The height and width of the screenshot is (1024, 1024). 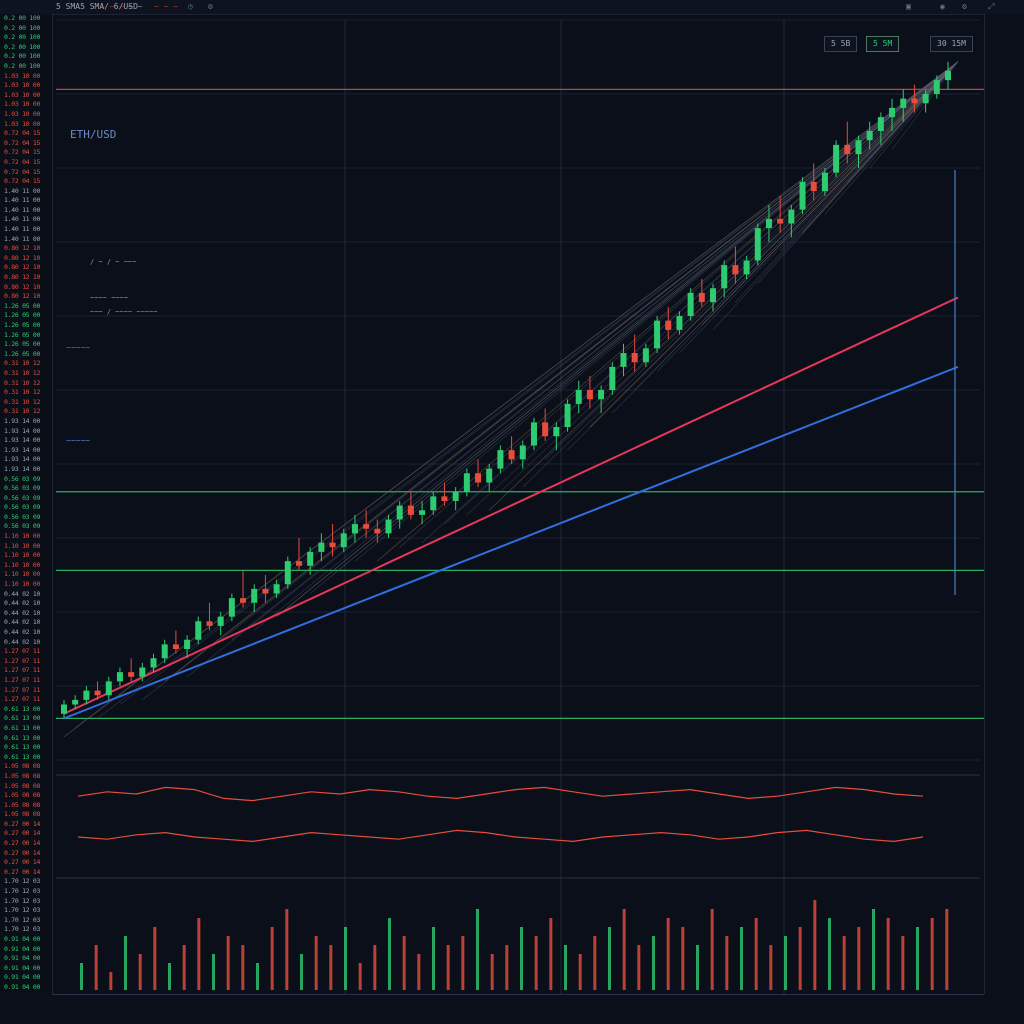 What do you see at coordinates (991, 7) in the screenshot?
I see `fullscreen-icon: ⤢` at bounding box center [991, 7].